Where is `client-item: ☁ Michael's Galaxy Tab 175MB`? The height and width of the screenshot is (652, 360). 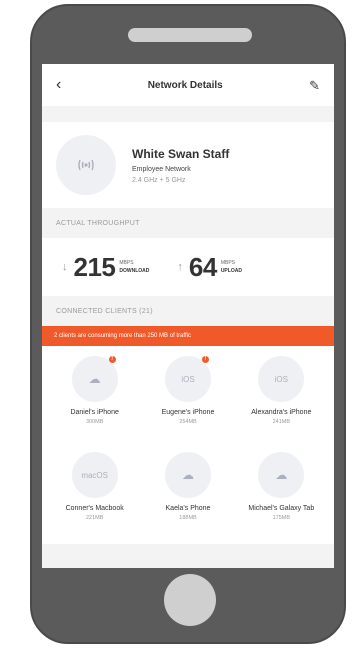
client-item: ☁ Michael's Galaxy Tab 175MB is located at coordinates (281, 500).